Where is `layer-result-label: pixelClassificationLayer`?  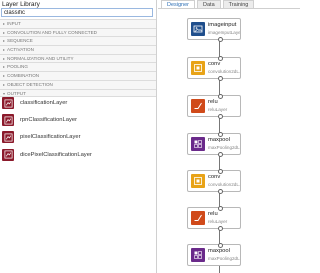
layer-result-label: pixelClassificationLayer is located at coordinates (50, 137).